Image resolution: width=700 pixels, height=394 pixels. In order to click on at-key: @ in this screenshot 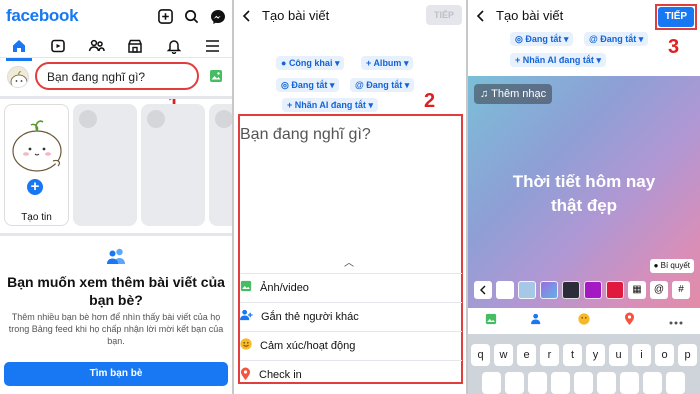, I will do `click(659, 290)`.